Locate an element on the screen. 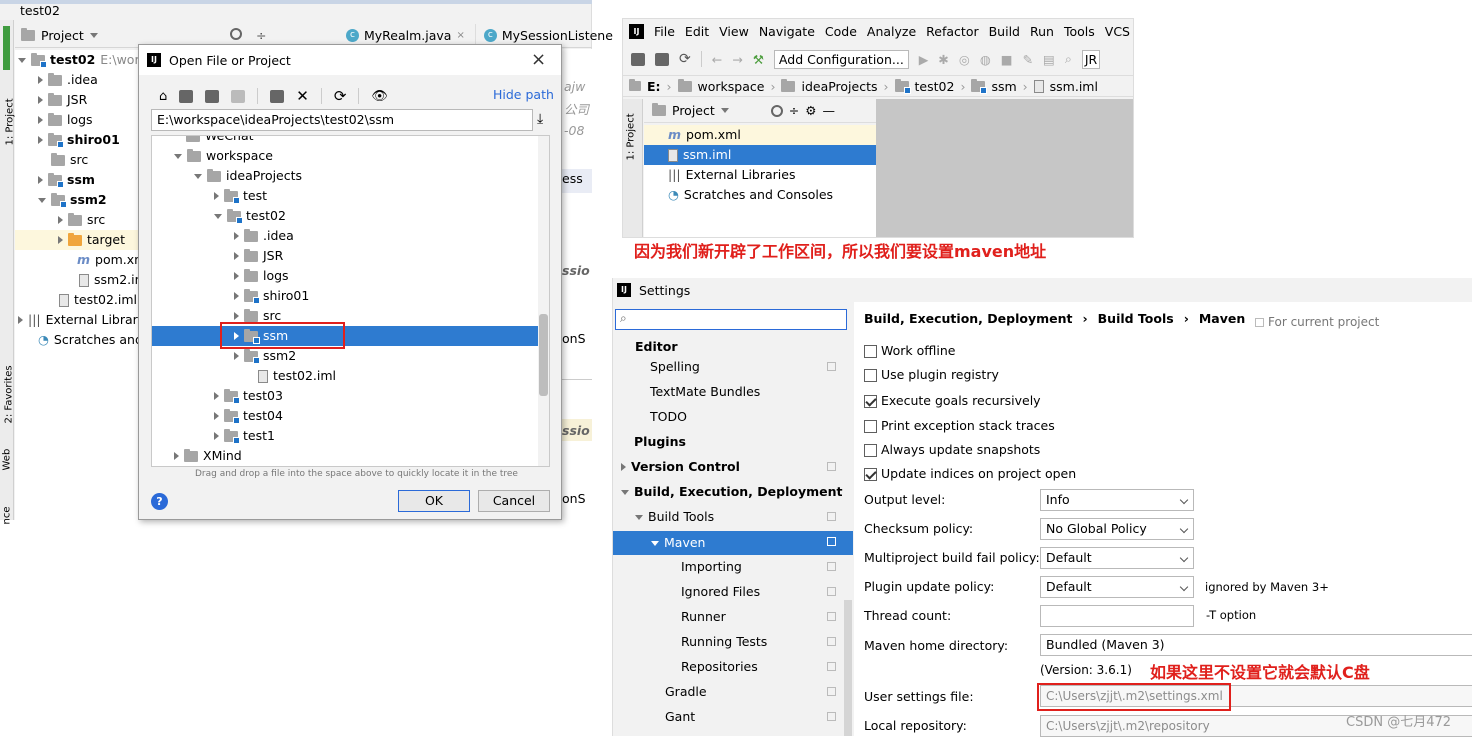 The height and width of the screenshot is (737, 1472). collapse-icon: ÷ is located at coordinates (261, 35).